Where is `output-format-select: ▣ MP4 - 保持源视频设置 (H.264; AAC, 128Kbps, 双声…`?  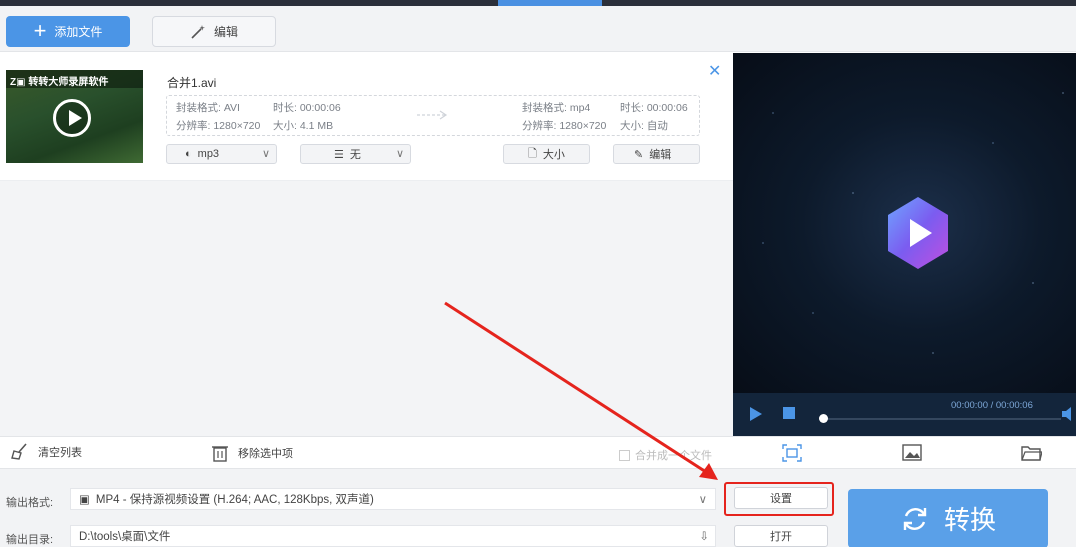 output-format-select: ▣ MP4 - 保持源视频设置 (H.264; AAC, 128Kbps, 双声… is located at coordinates (393, 499).